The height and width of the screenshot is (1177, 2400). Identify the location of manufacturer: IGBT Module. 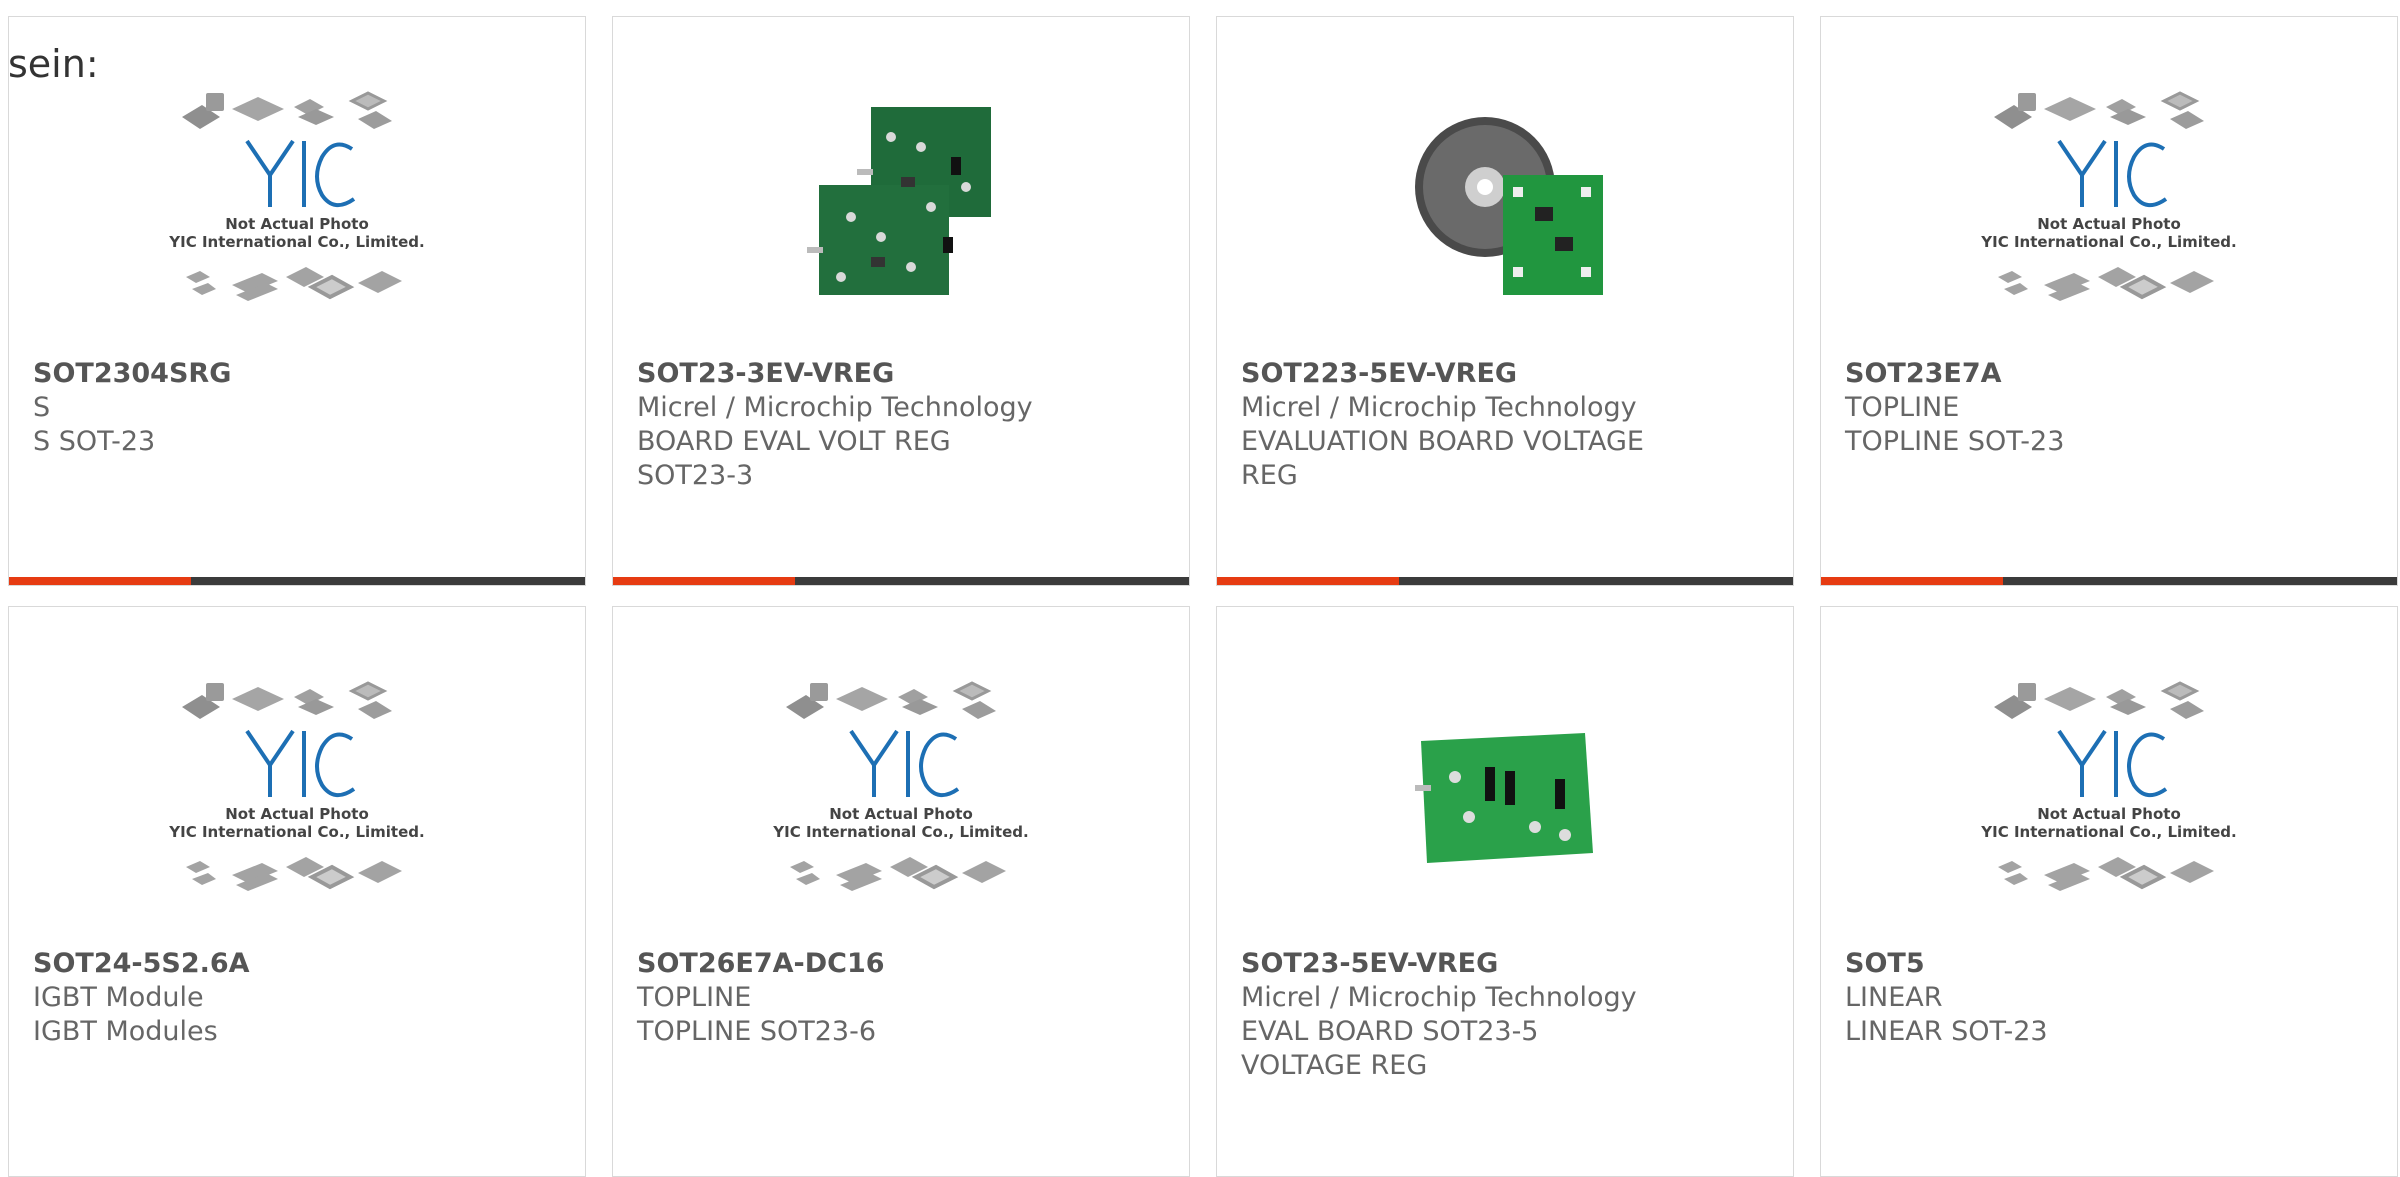
(118, 997).